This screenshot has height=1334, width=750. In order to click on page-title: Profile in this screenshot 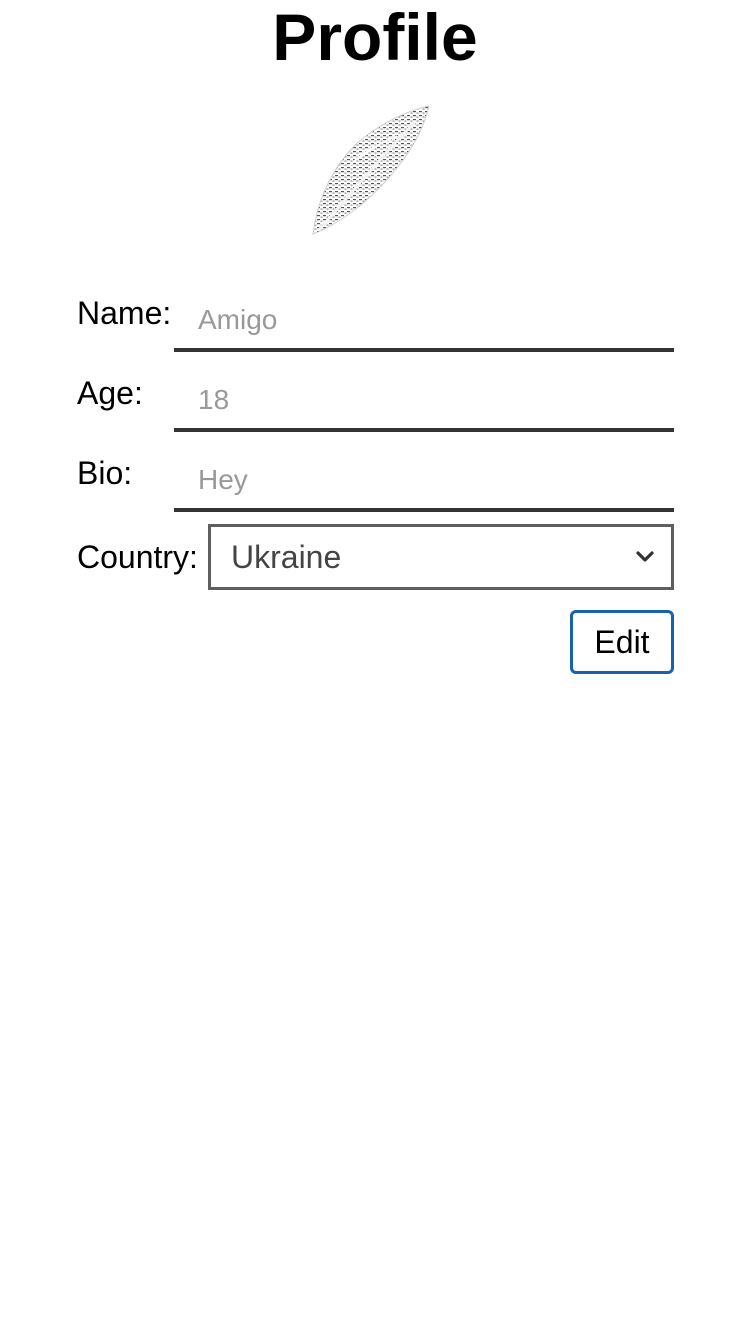, I will do `click(375, 37)`.